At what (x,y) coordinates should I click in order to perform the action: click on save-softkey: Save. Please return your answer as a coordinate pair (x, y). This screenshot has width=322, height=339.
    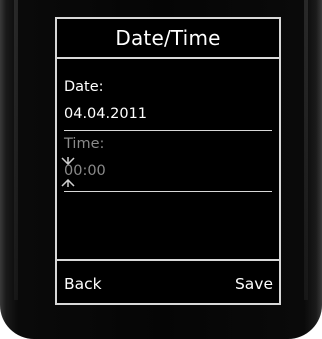
    Looking at the image, I should click on (254, 284).